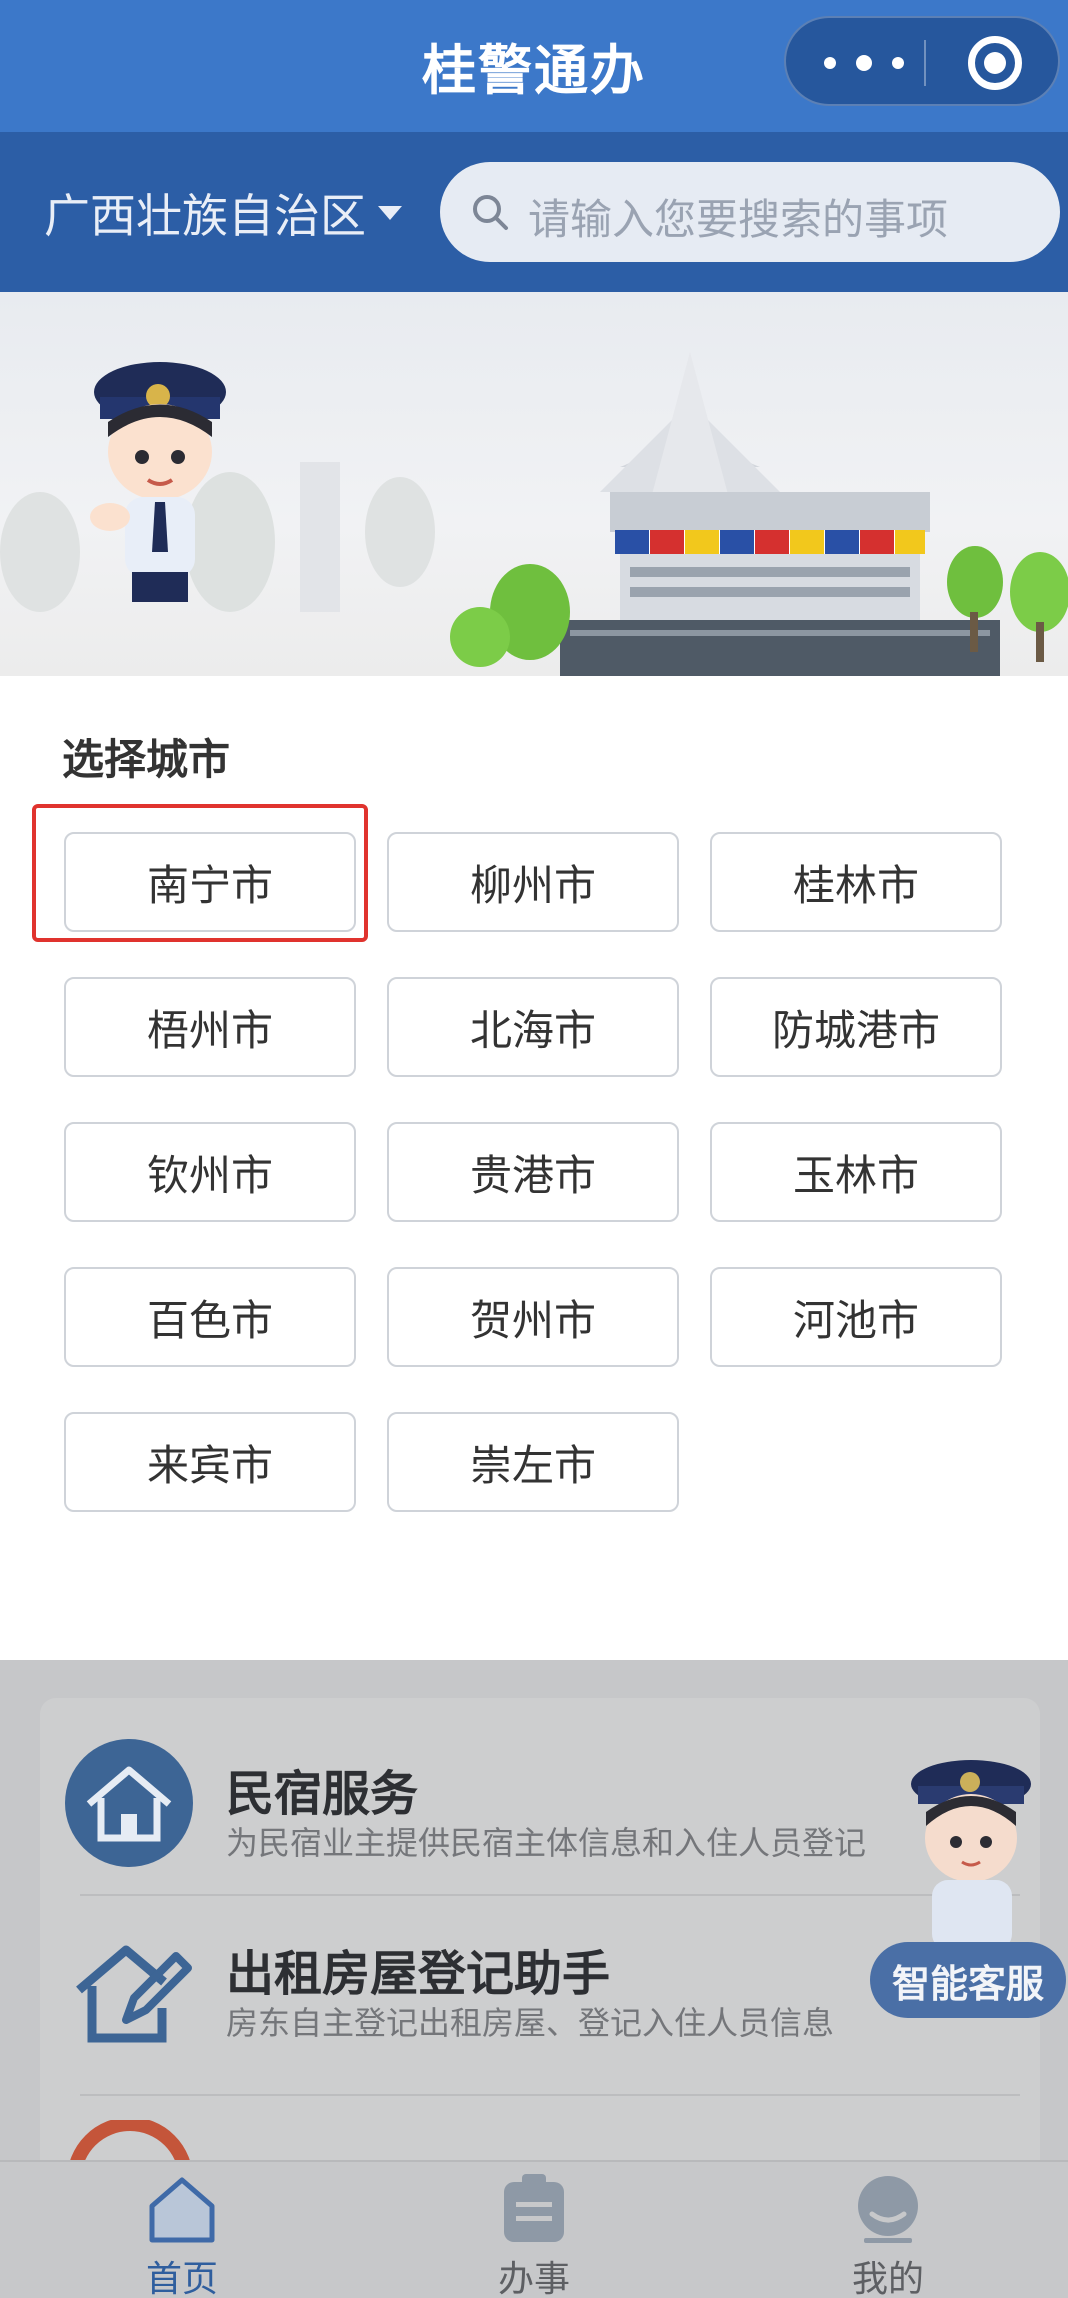  I want to click on orange-circle-icon, so click(130, 2140).